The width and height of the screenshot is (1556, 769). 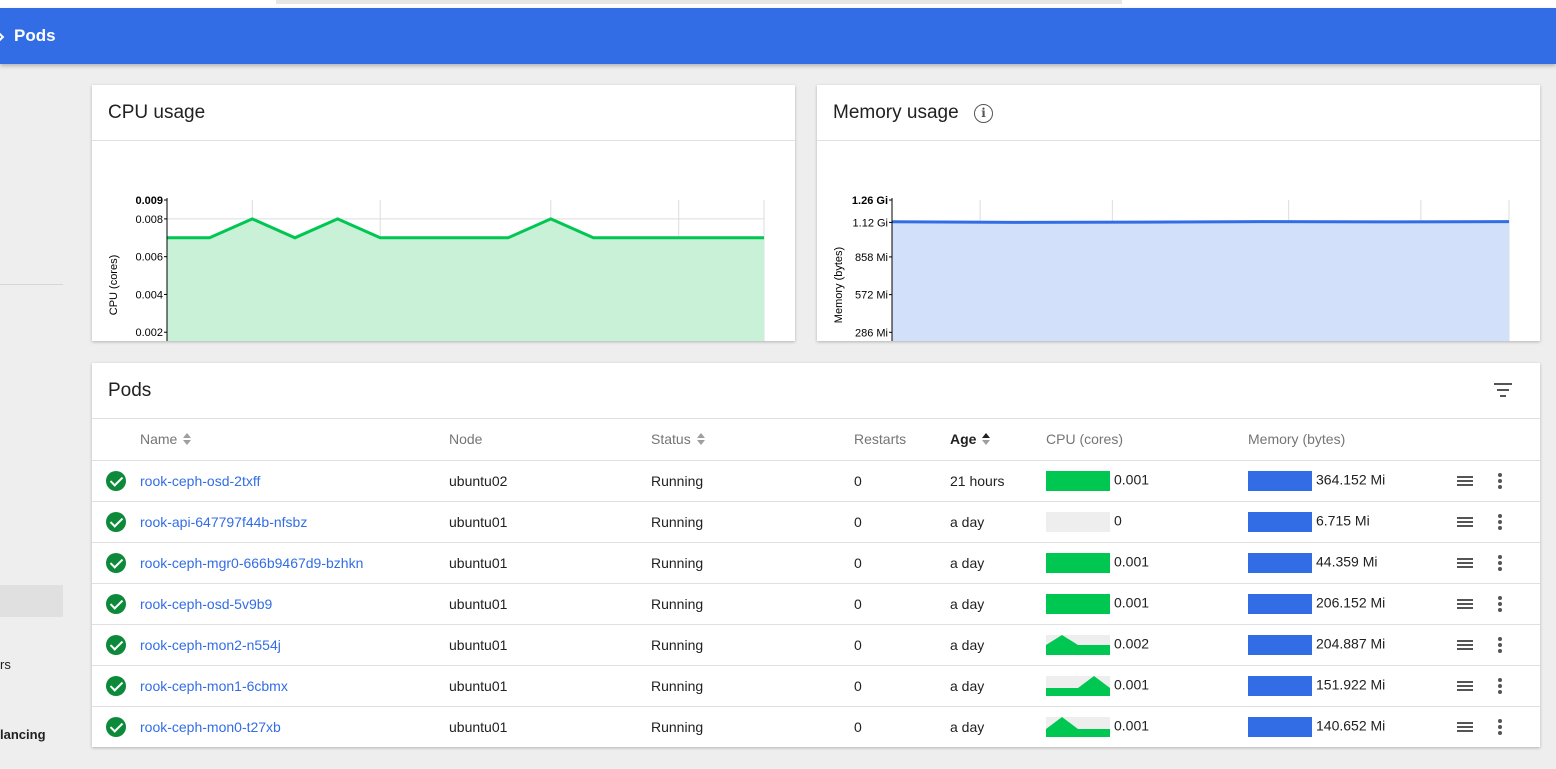 I want to click on column-header-age: Age, so click(x=998, y=440).